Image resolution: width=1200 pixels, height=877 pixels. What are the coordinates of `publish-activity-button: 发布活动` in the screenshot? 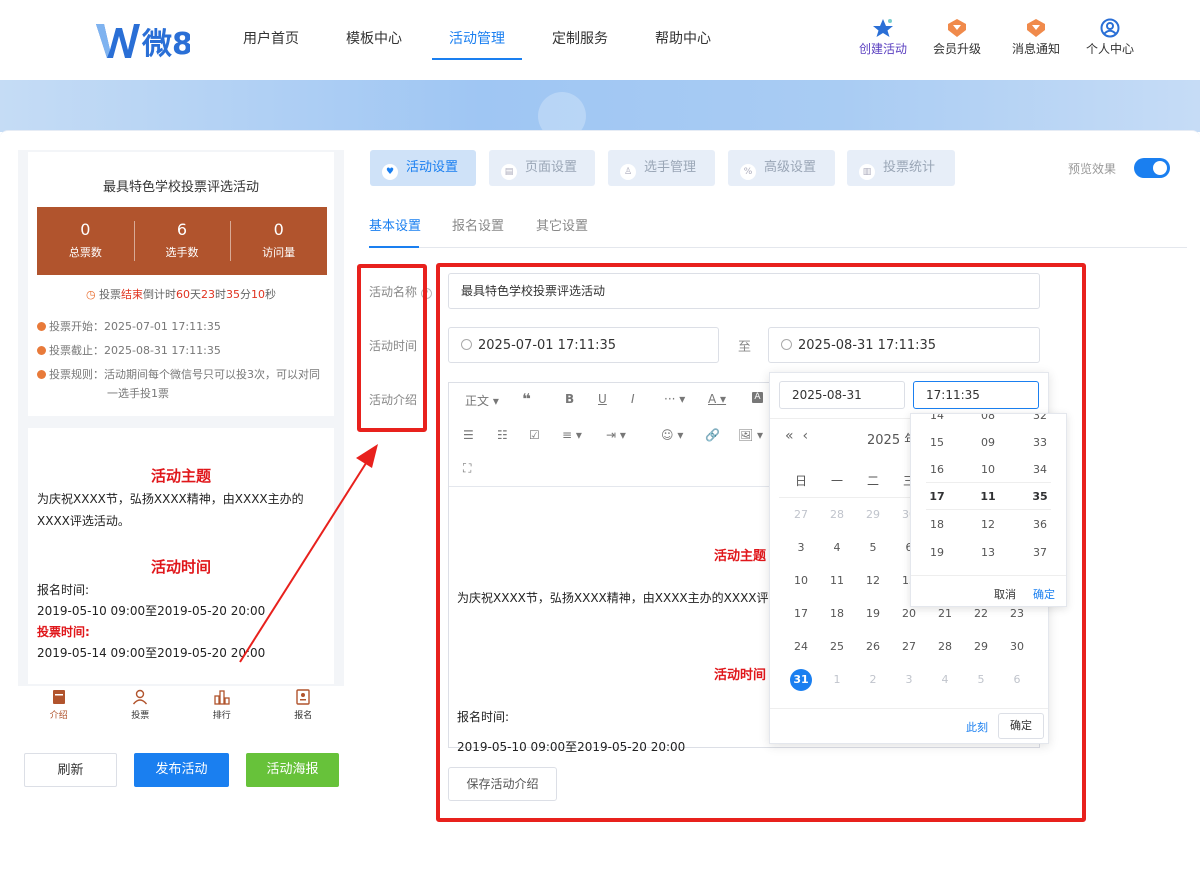 It's located at (181, 770).